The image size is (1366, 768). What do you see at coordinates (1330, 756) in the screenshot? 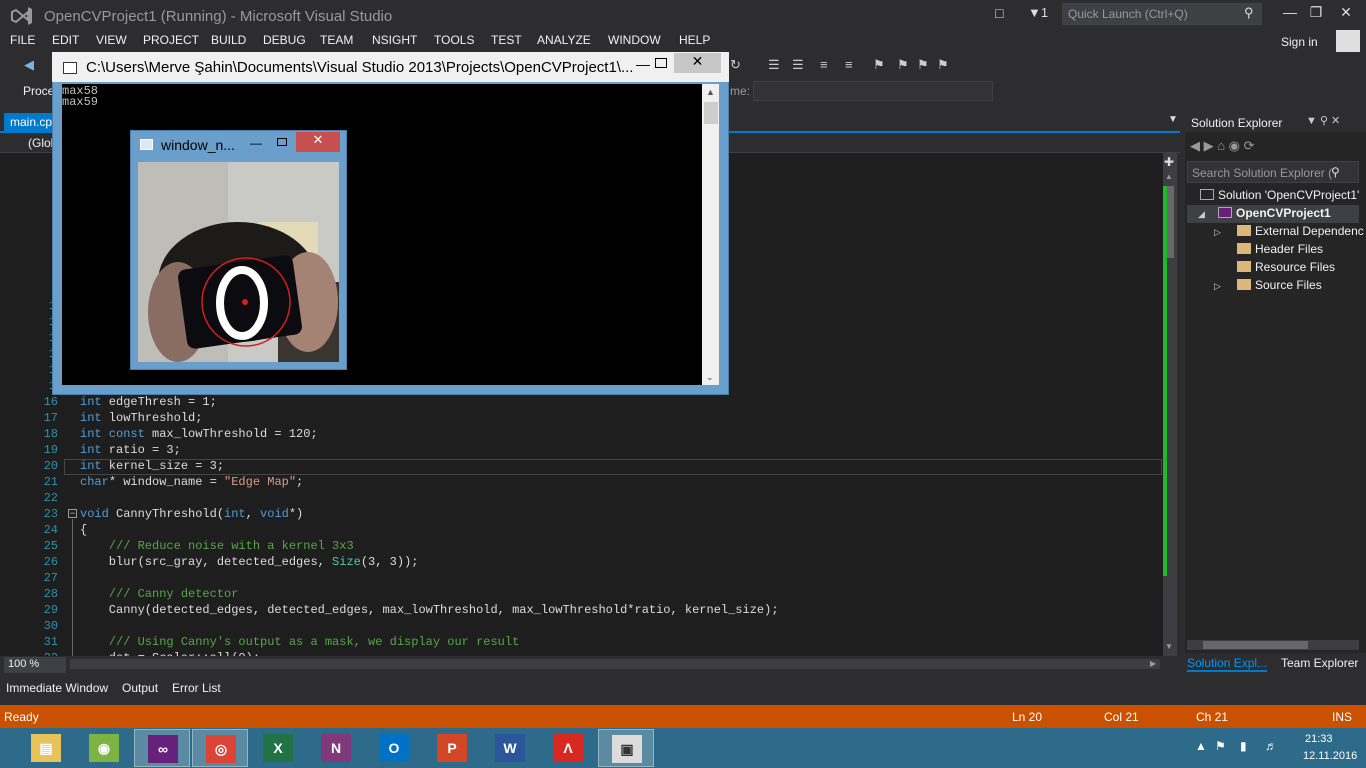
I see `clock-date: 12.11.2016` at bounding box center [1330, 756].